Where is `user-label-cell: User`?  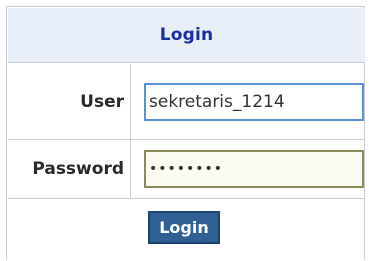
user-label-cell: User is located at coordinates (69, 101).